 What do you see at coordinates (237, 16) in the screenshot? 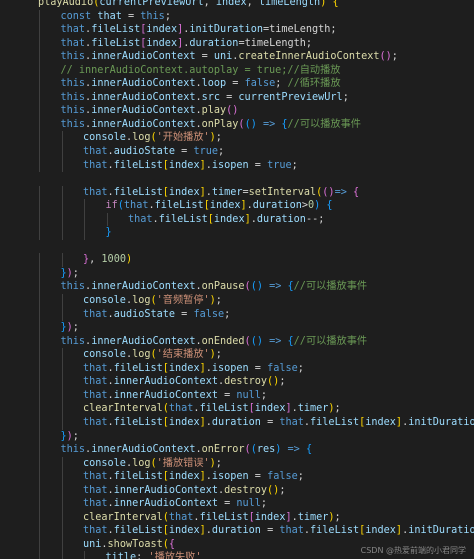
I see `code-line: const that = this;` at bounding box center [237, 16].